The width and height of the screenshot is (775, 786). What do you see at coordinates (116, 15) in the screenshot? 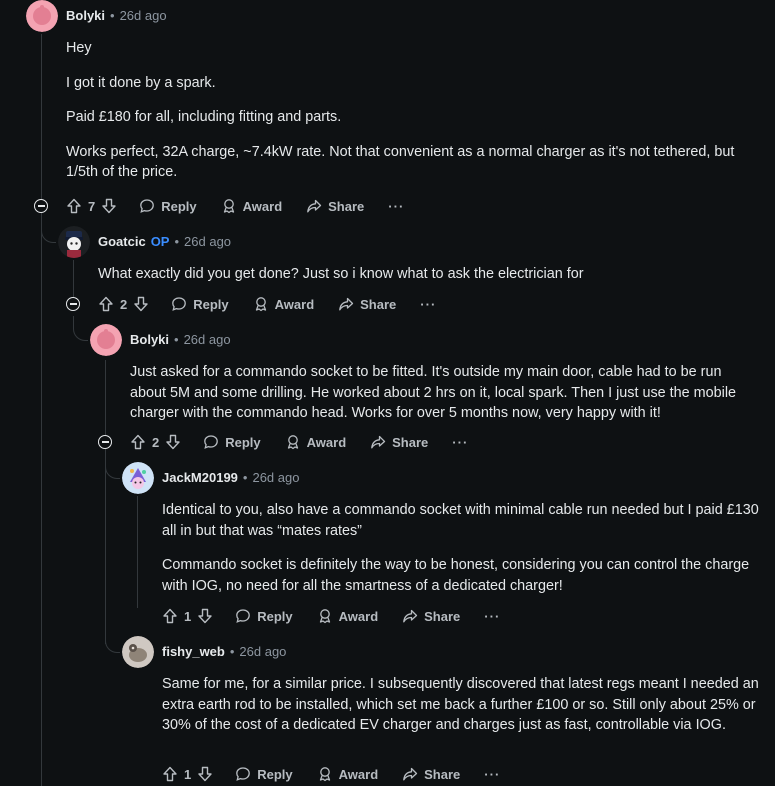
I see `comment-meta: Bolyki • 26d ago` at bounding box center [116, 15].